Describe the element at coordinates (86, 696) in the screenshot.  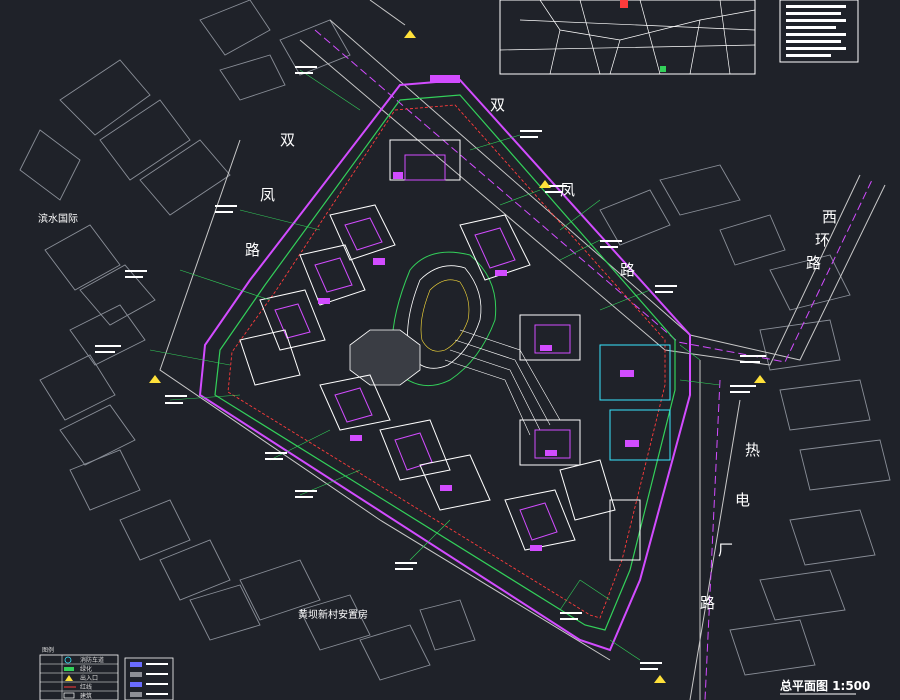
I see `legend-row-5: 建筑` at that location.